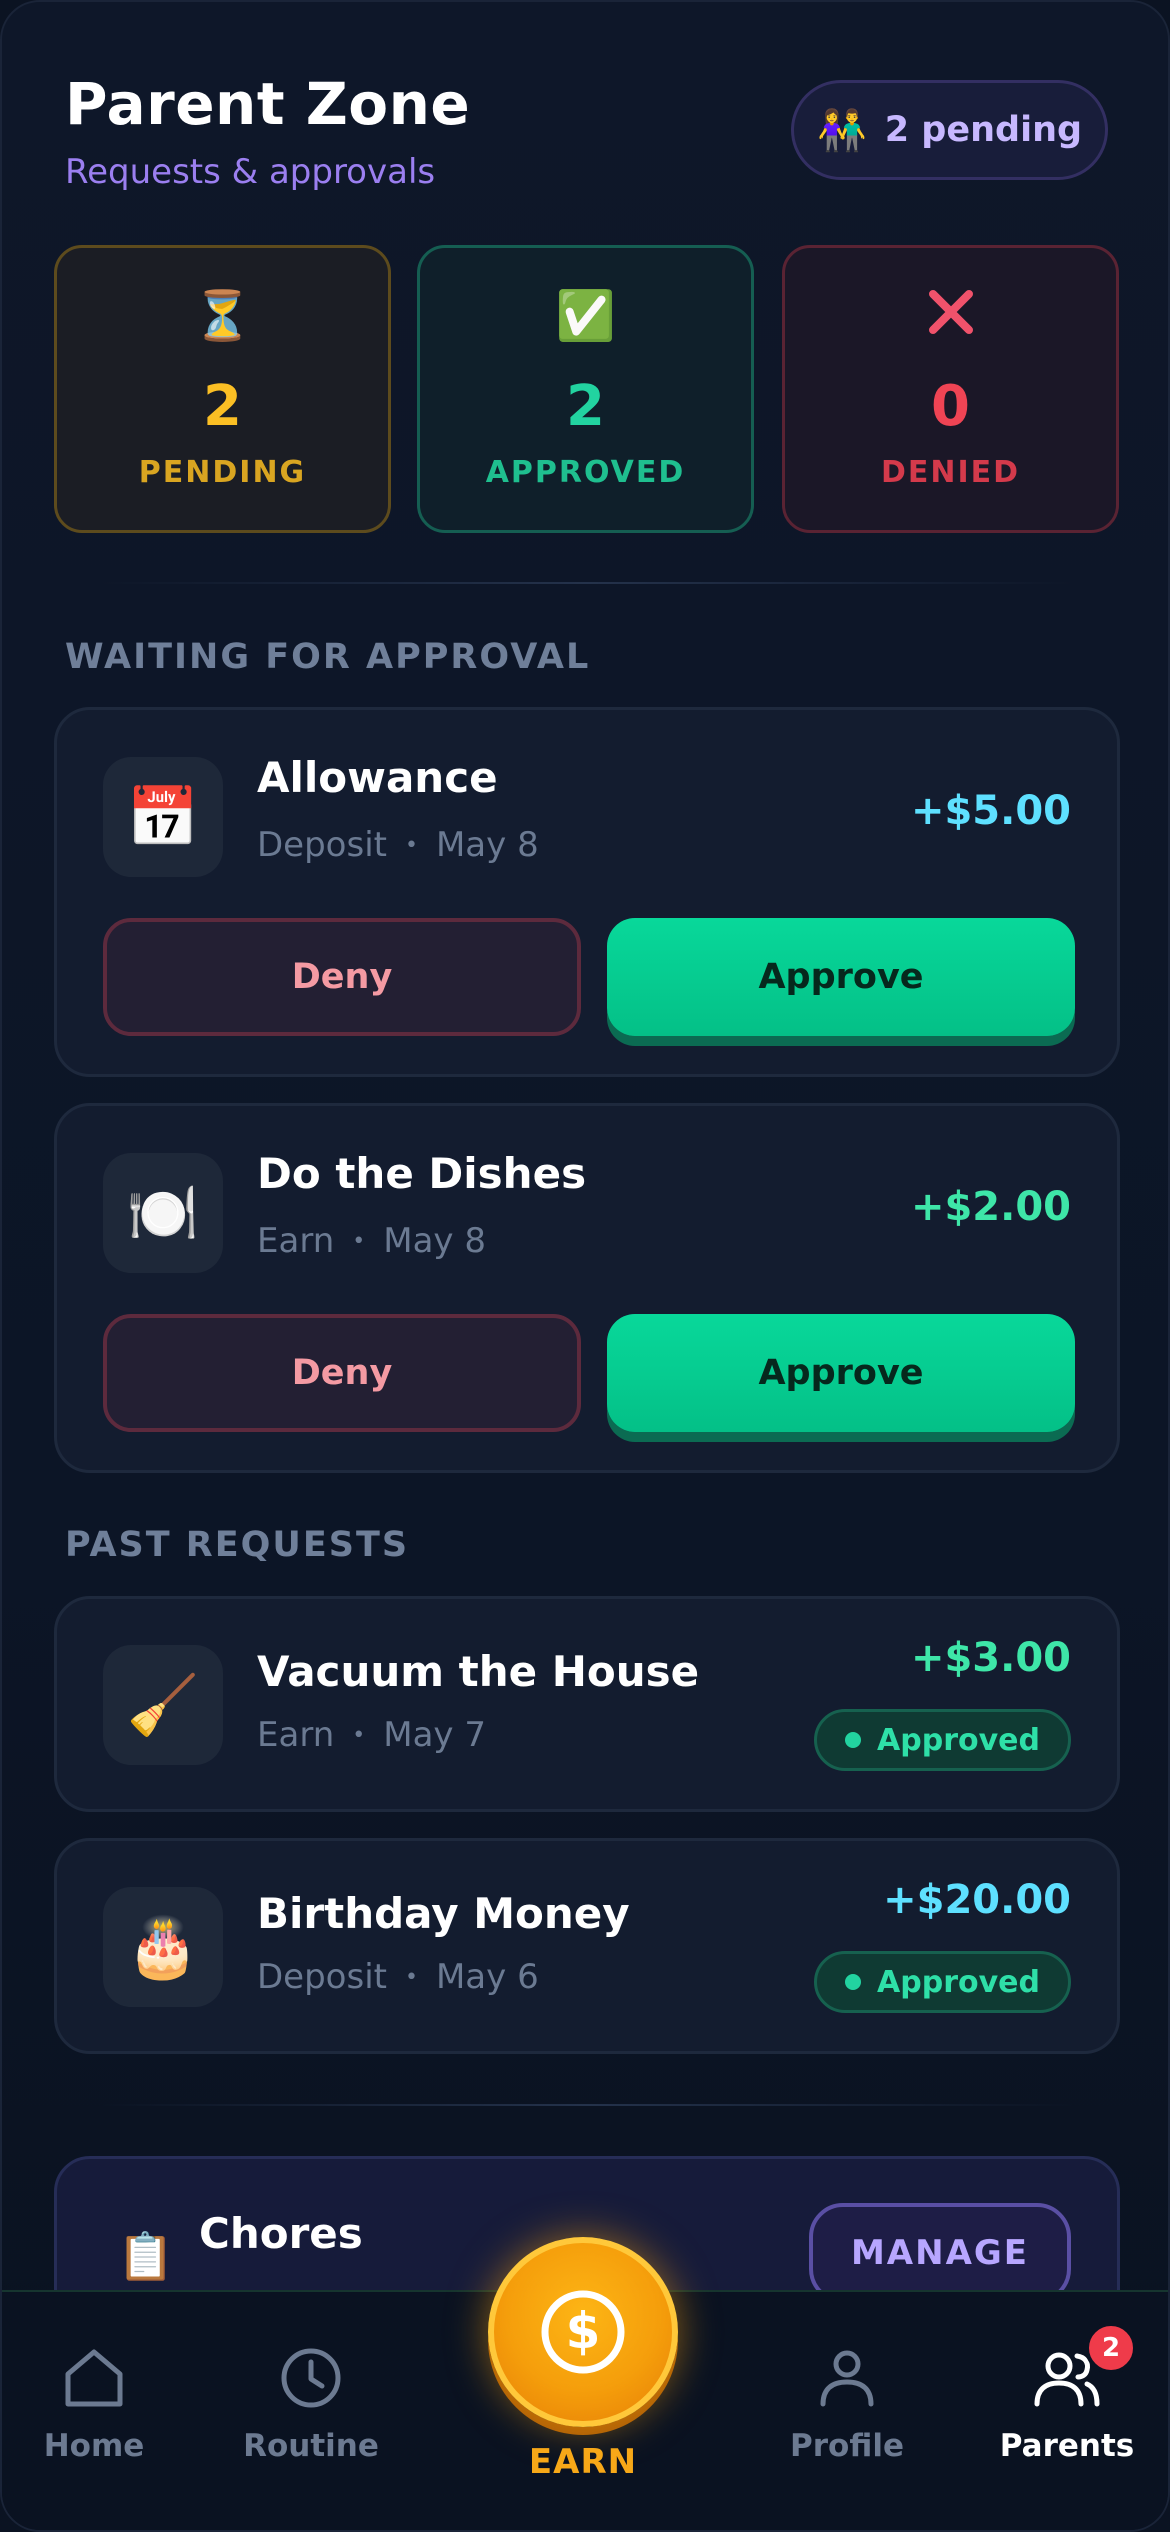 This screenshot has width=1170, height=2532. I want to click on nav-label: Profile, so click(847, 2446).